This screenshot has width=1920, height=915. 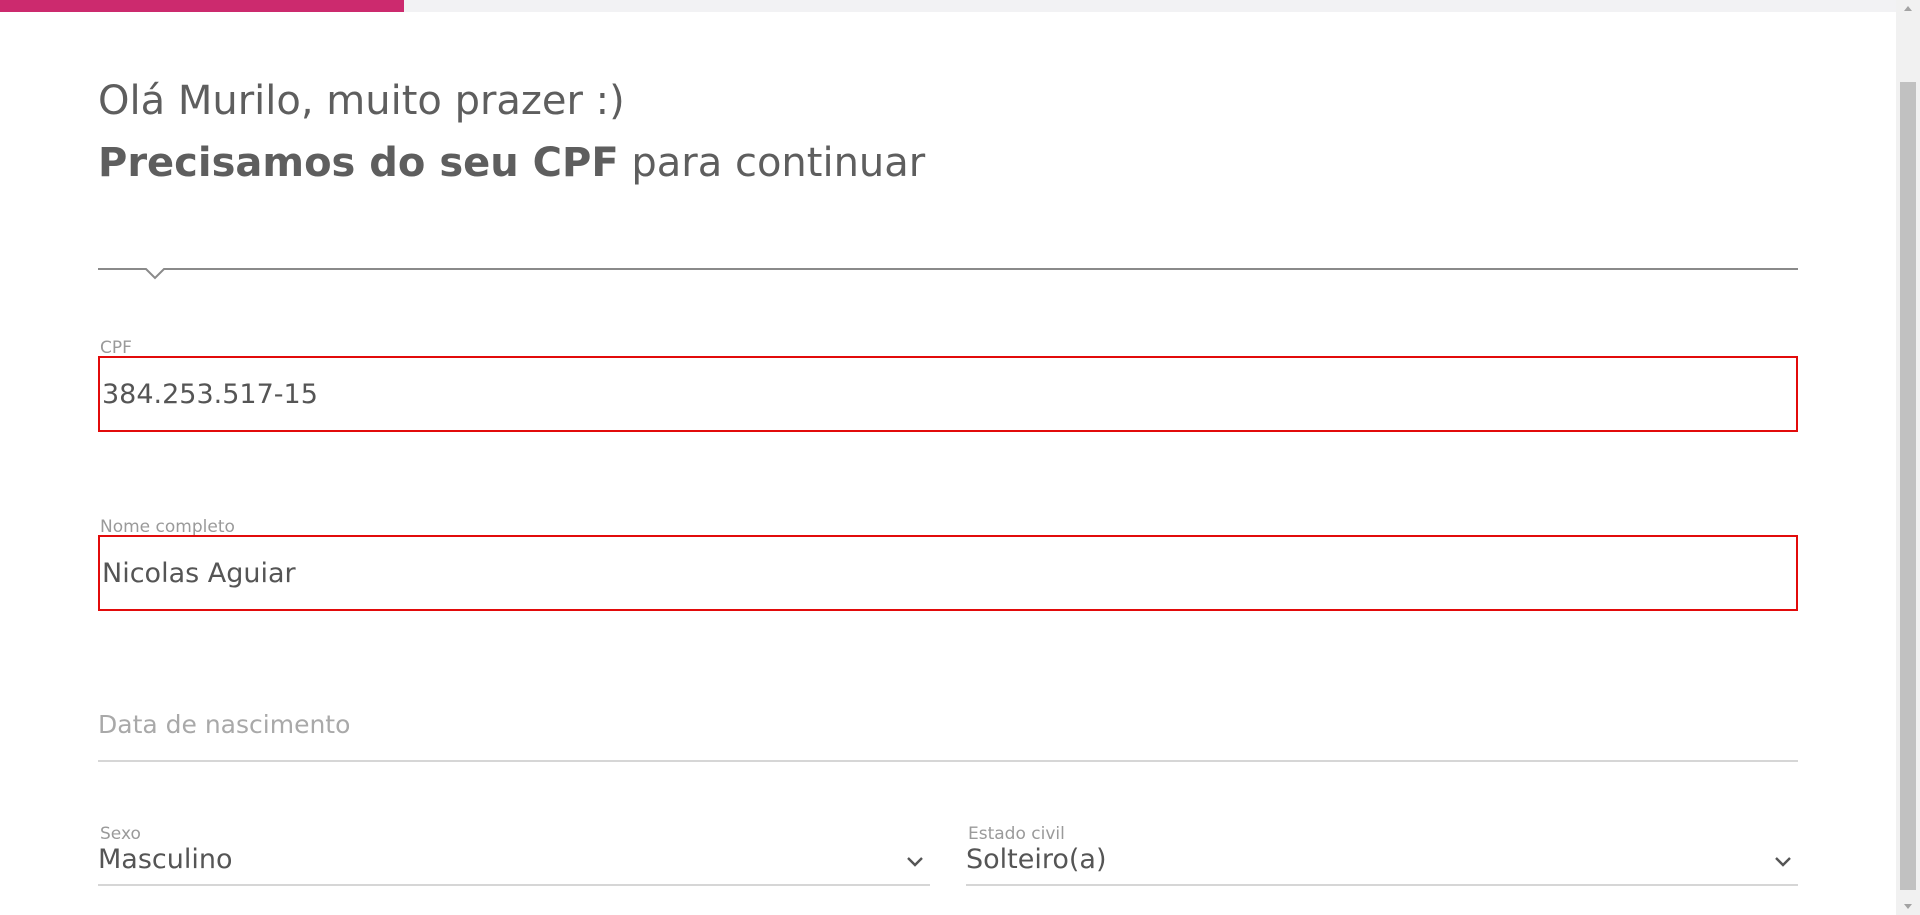 What do you see at coordinates (948, 274) in the screenshot?
I see `step-divider` at bounding box center [948, 274].